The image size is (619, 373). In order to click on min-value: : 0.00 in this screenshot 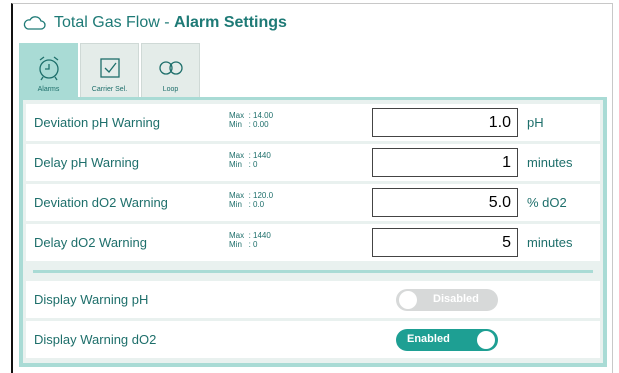, I will do `click(258, 124)`.